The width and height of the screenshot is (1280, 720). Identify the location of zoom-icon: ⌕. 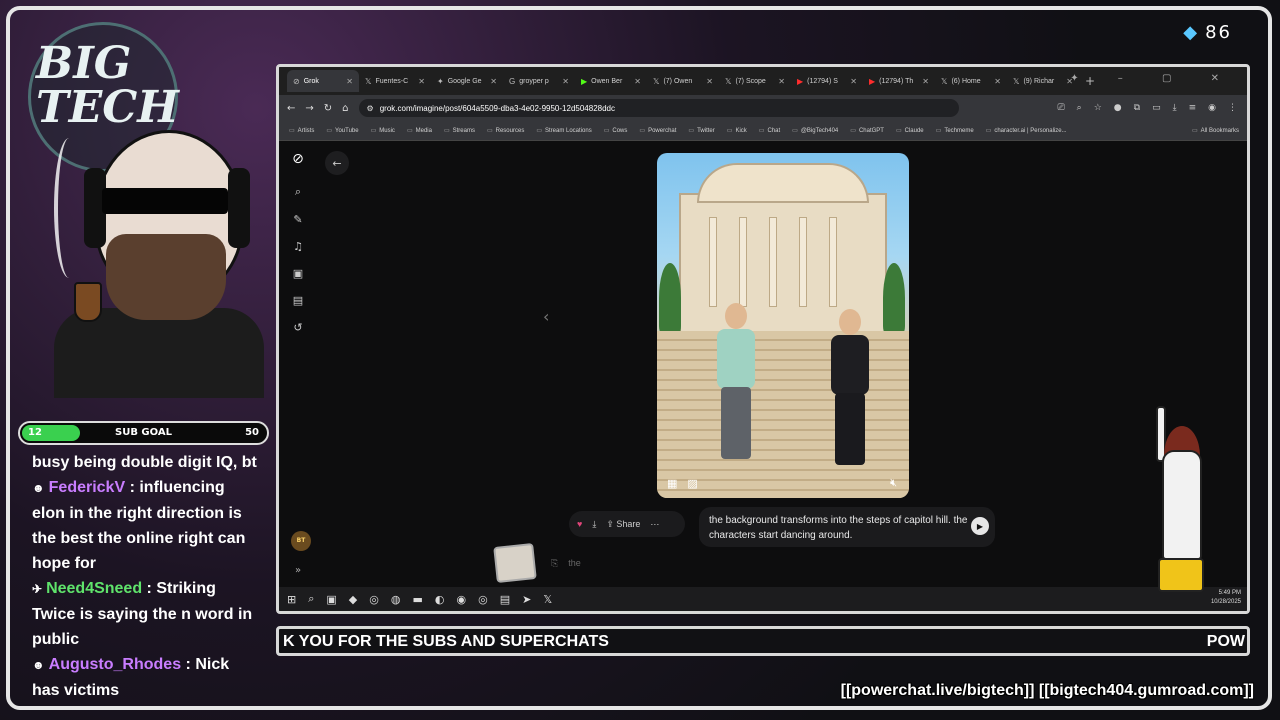
(1079, 108).